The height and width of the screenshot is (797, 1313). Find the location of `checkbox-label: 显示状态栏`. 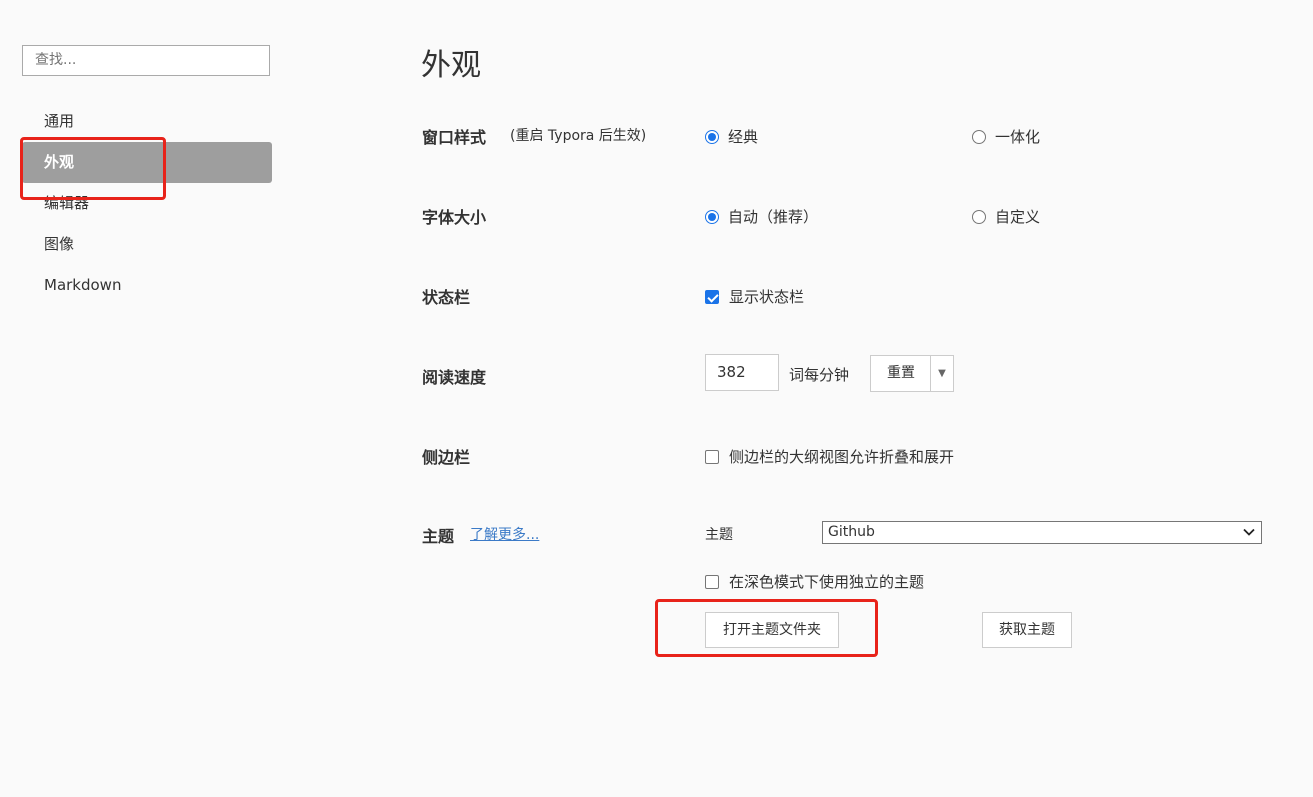

checkbox-label: 显示状态栏 is located at coordinates (767, 297).